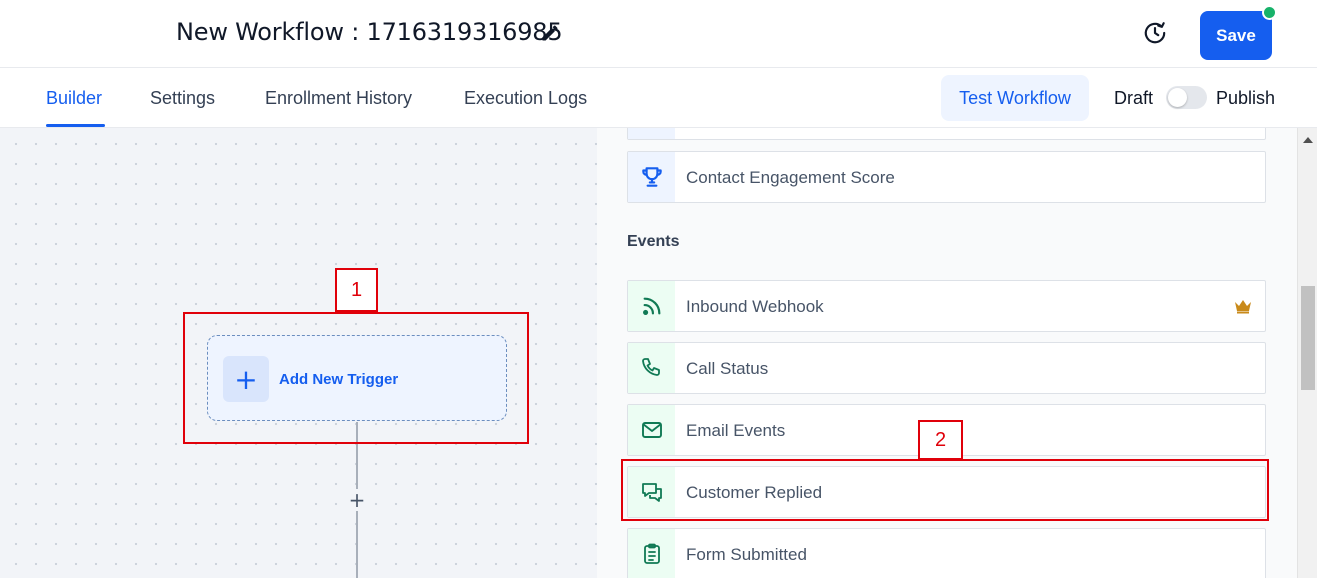 This screenshot has height=578, width=1317. I want to click on trigger-item-contact-engagement-score: Contact Engagement Score, so click(946, 177).